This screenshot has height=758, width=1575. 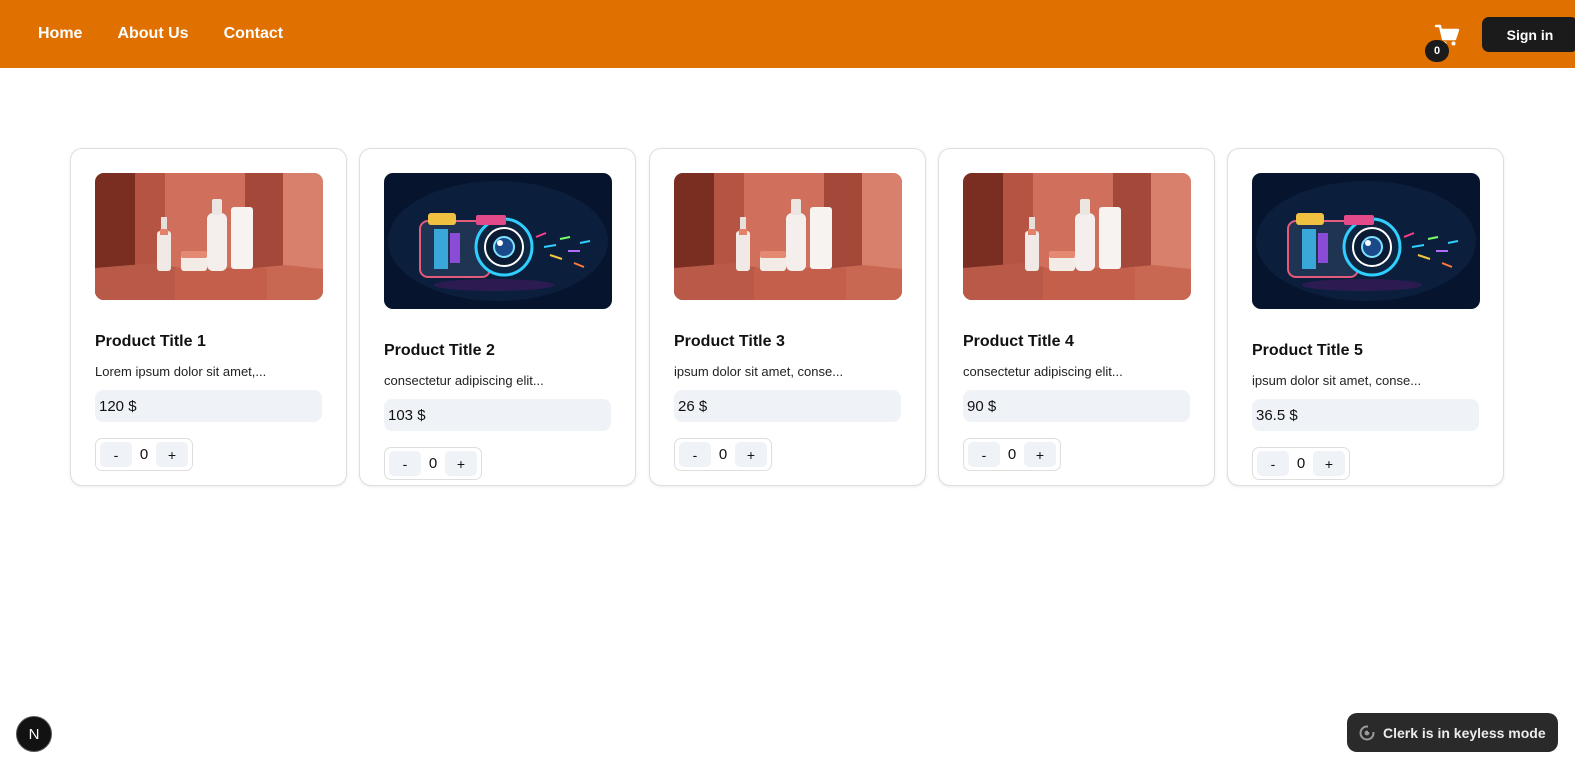 What do you see at coordinates (1437, 51) in the screenshot?
I see `cart-count-badge: 0` at bounding box center [1437, 51].